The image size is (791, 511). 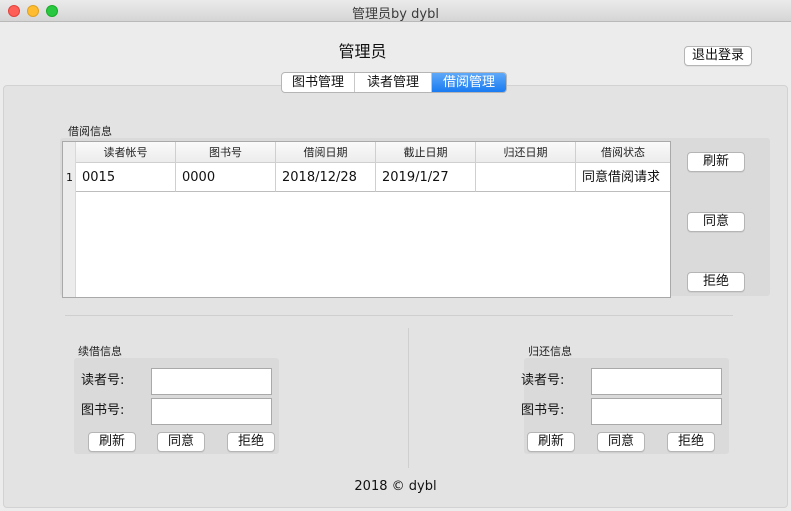 I want to click on title-bar: 管理员by dybl, so click(x=395, y=11).